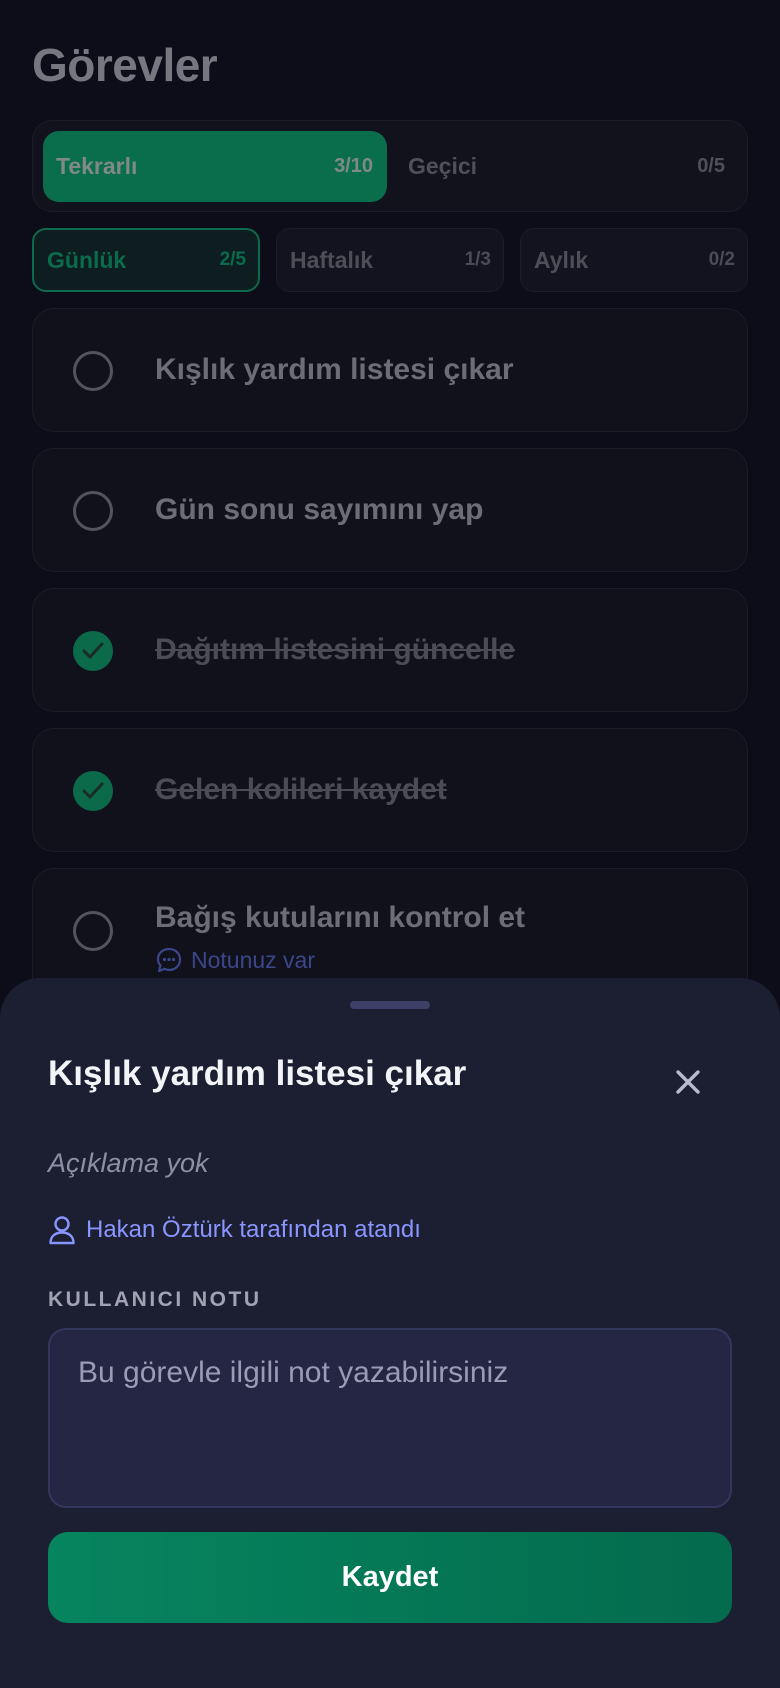 The image size is (780, 1688). I want to click on period-tab-weekly: Haftalık 1/3, so click(390, 260).